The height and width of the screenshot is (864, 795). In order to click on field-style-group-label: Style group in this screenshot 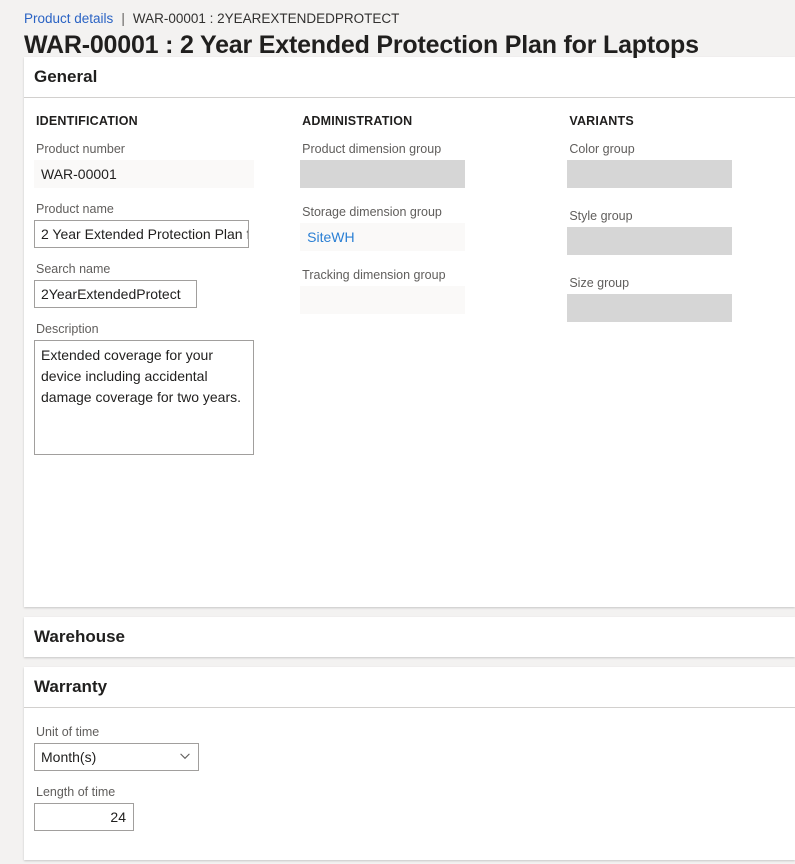, I will do `click(601, 216)`.